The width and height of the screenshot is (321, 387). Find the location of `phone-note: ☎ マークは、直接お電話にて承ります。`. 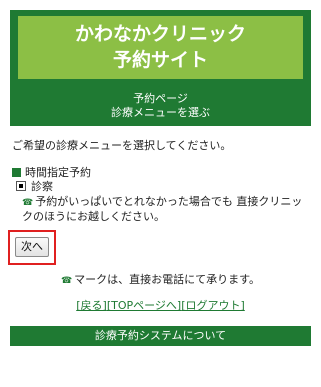

phone-note: ☎ マークは、直接お電話にて承ります。 is located at coordinates (160, 280).